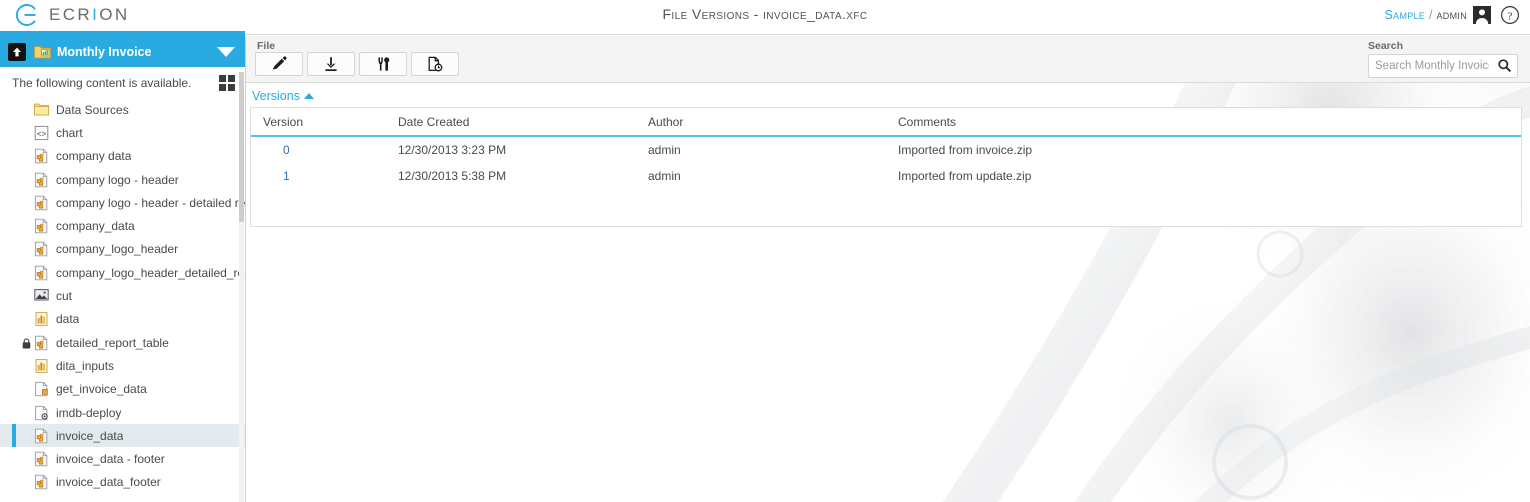  I want to click on tools-icon, so click(384, 64).